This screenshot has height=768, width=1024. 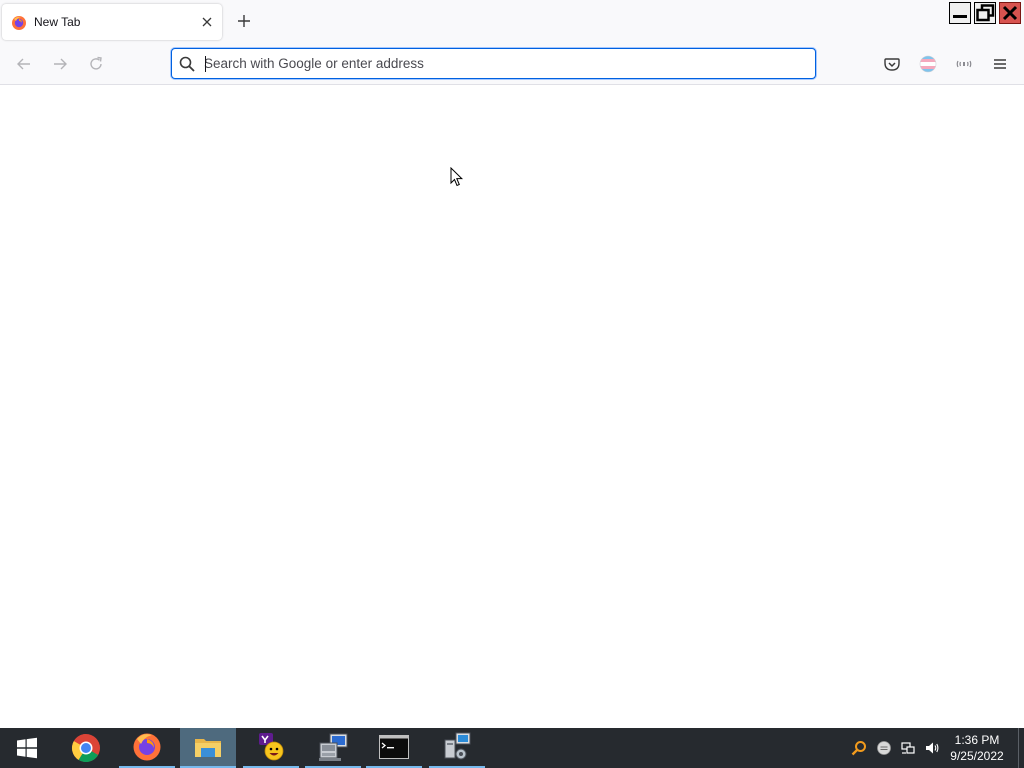 What do you see at coordinates (977, 748) in the screenshot?
I see `clock: 1:36 PM 9/25/2022` at bounding box center [977, 748].